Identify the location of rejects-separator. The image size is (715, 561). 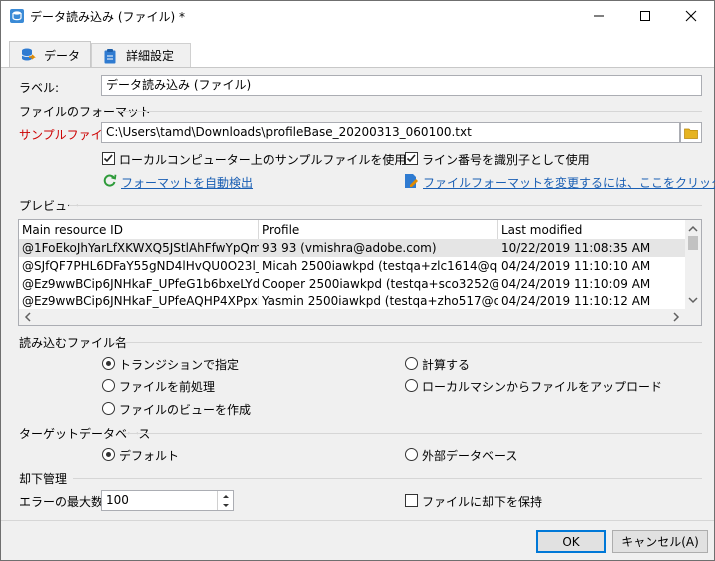
(387, 478).